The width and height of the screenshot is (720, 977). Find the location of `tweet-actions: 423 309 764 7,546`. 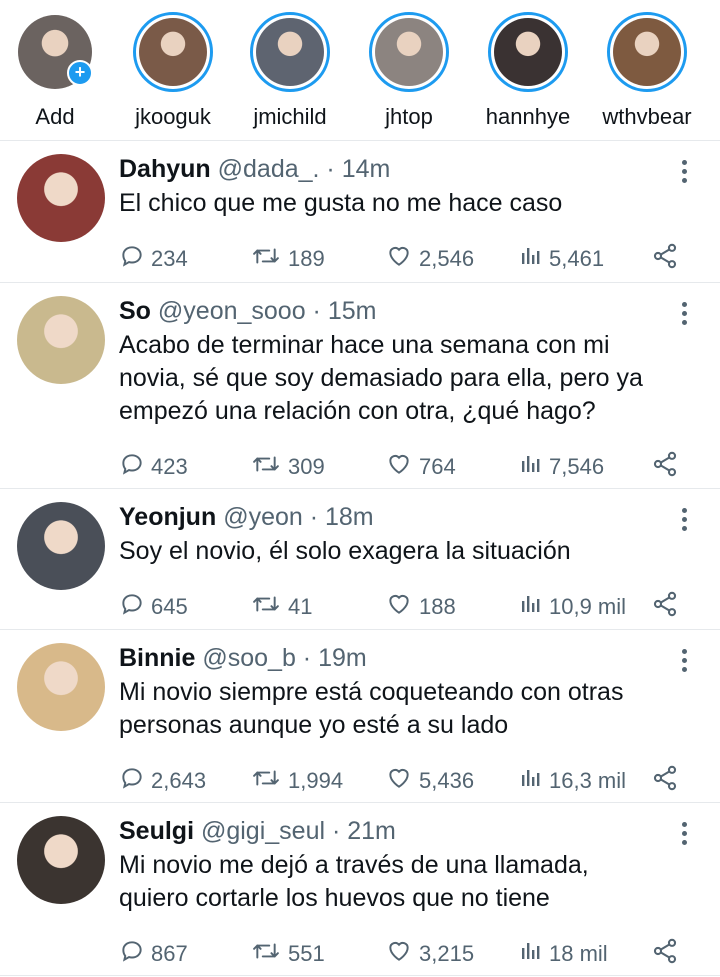

tweet-actions: 423 309 764 7,546 is located at coordinates (404, 467).